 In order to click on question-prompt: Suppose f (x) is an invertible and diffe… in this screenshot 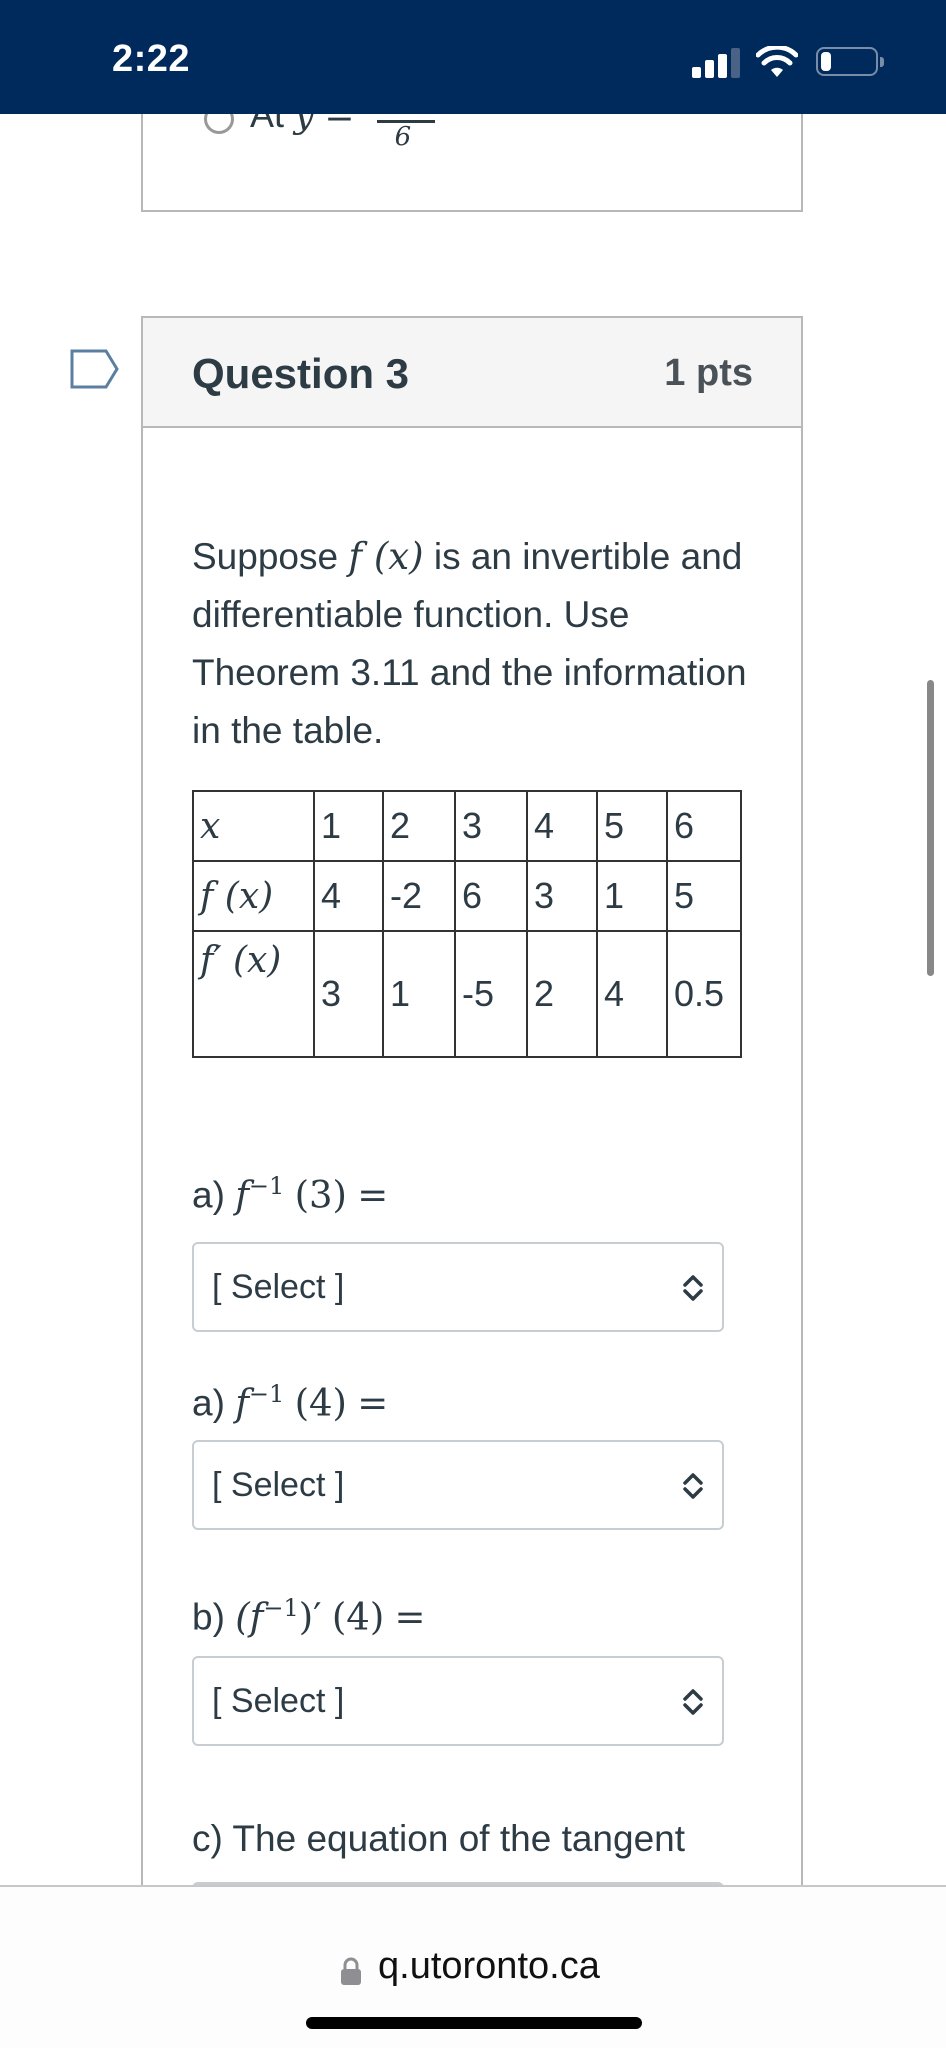, I will do `click(472, 644)`.